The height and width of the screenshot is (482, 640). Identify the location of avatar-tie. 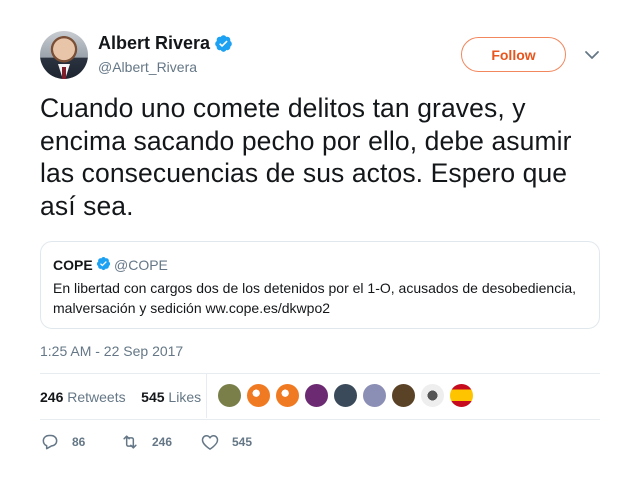
(64, 73).